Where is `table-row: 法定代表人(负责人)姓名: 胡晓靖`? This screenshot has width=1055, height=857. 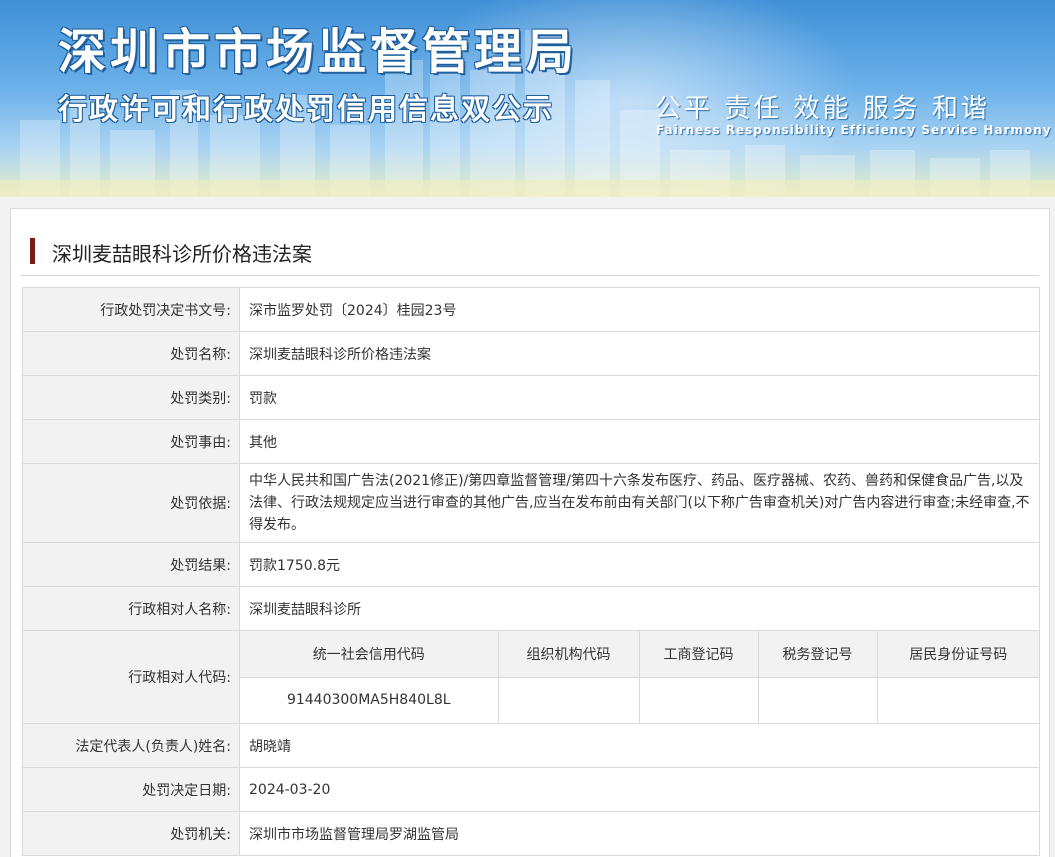 table-row: 法定代表人(负责人)姓名: 胡晓靖 is located at coordinates (531, 745).